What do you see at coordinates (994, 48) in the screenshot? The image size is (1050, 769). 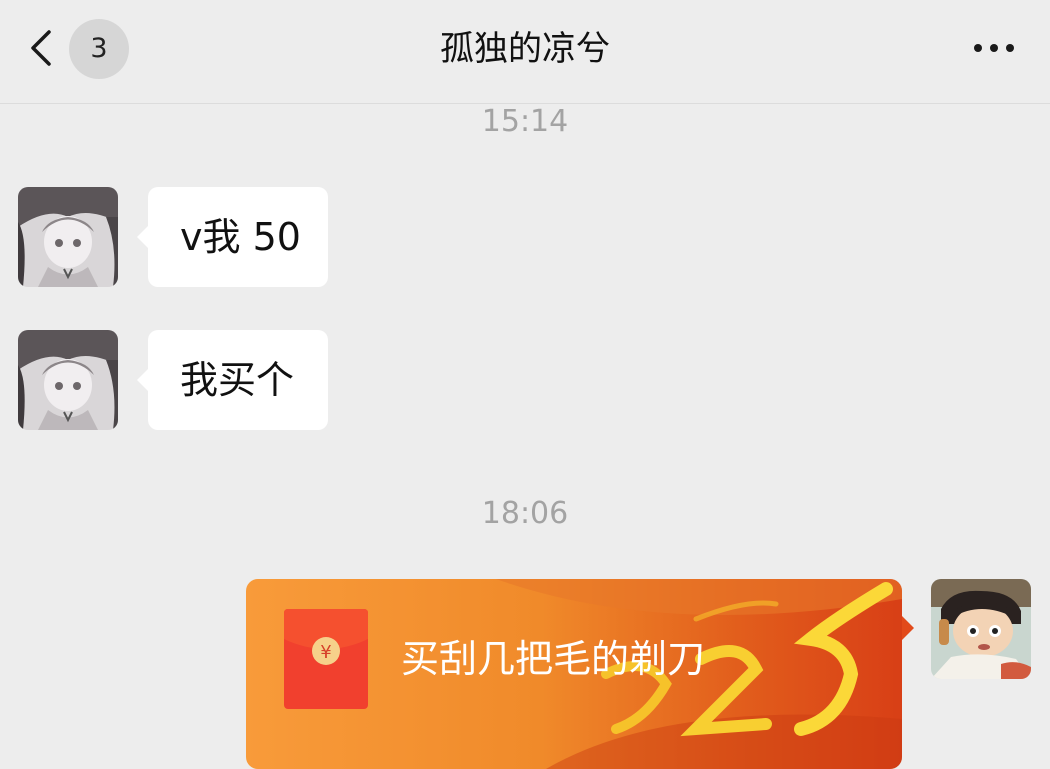 I see `ellipsis-icon` at bounding box center [994, 48].